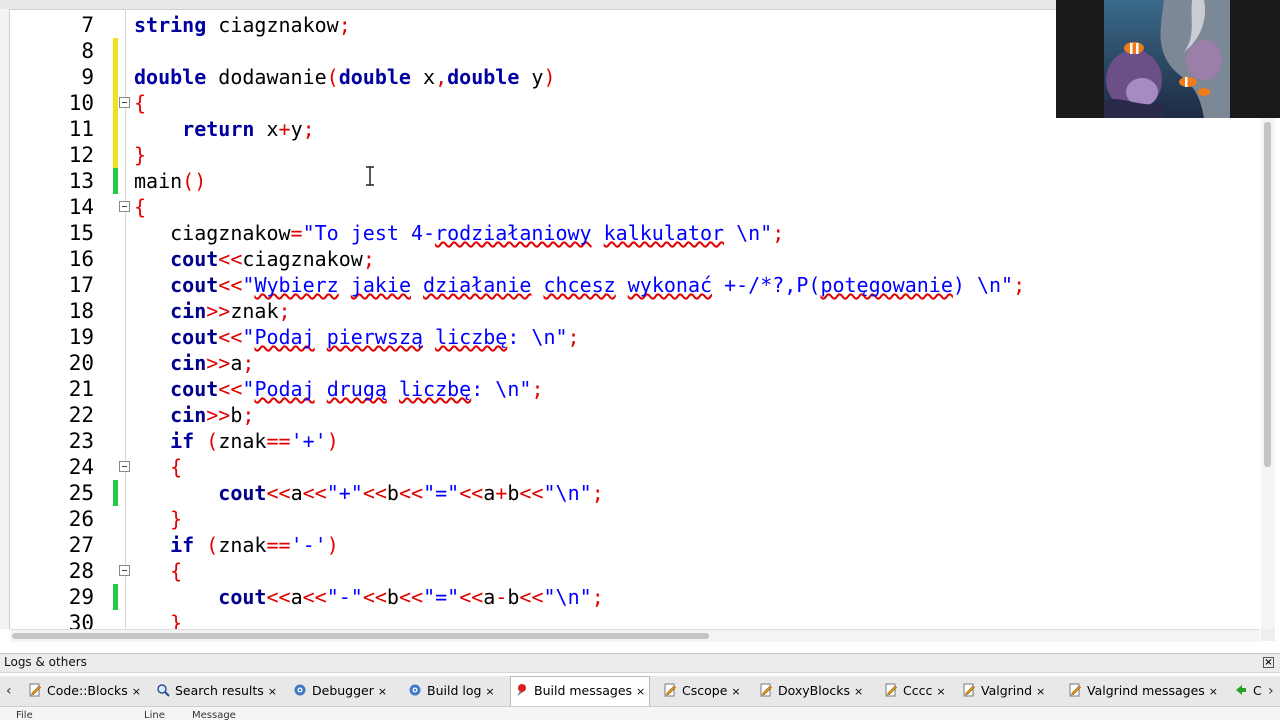 This screenshot has height=721, width=1280. What do you see at coordinates (630, 207) in the screenshot?
I see `code-line: 14 {` at bounding box center [630, 207].